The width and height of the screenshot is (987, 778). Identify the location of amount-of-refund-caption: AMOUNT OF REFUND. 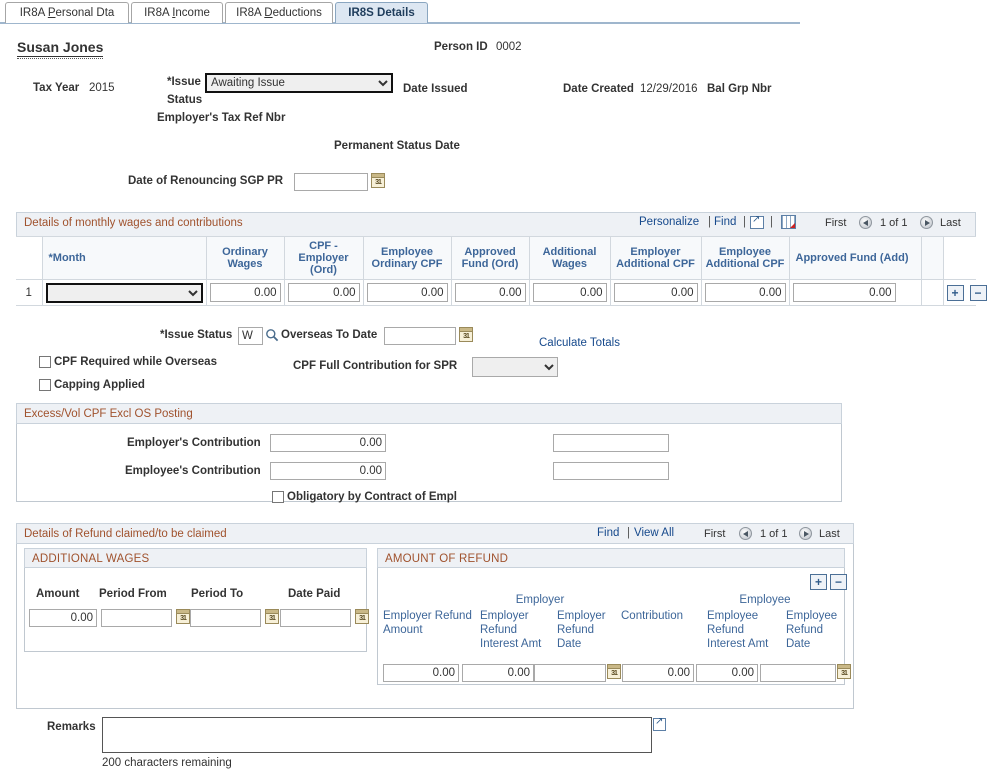
(611, 558).